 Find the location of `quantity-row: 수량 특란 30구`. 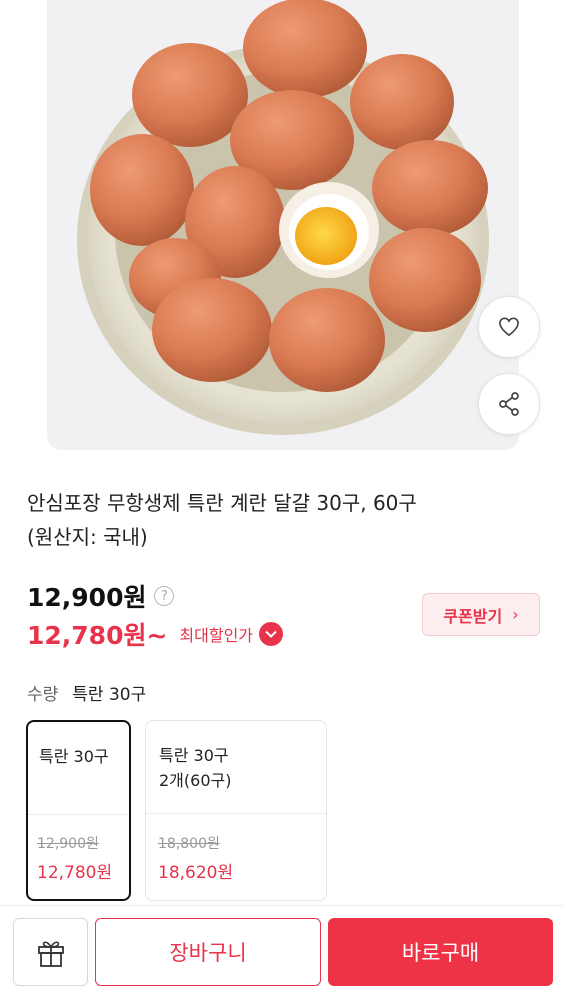

quantity-row: 수량 특란 30구 is located at coordinates (86, 692).